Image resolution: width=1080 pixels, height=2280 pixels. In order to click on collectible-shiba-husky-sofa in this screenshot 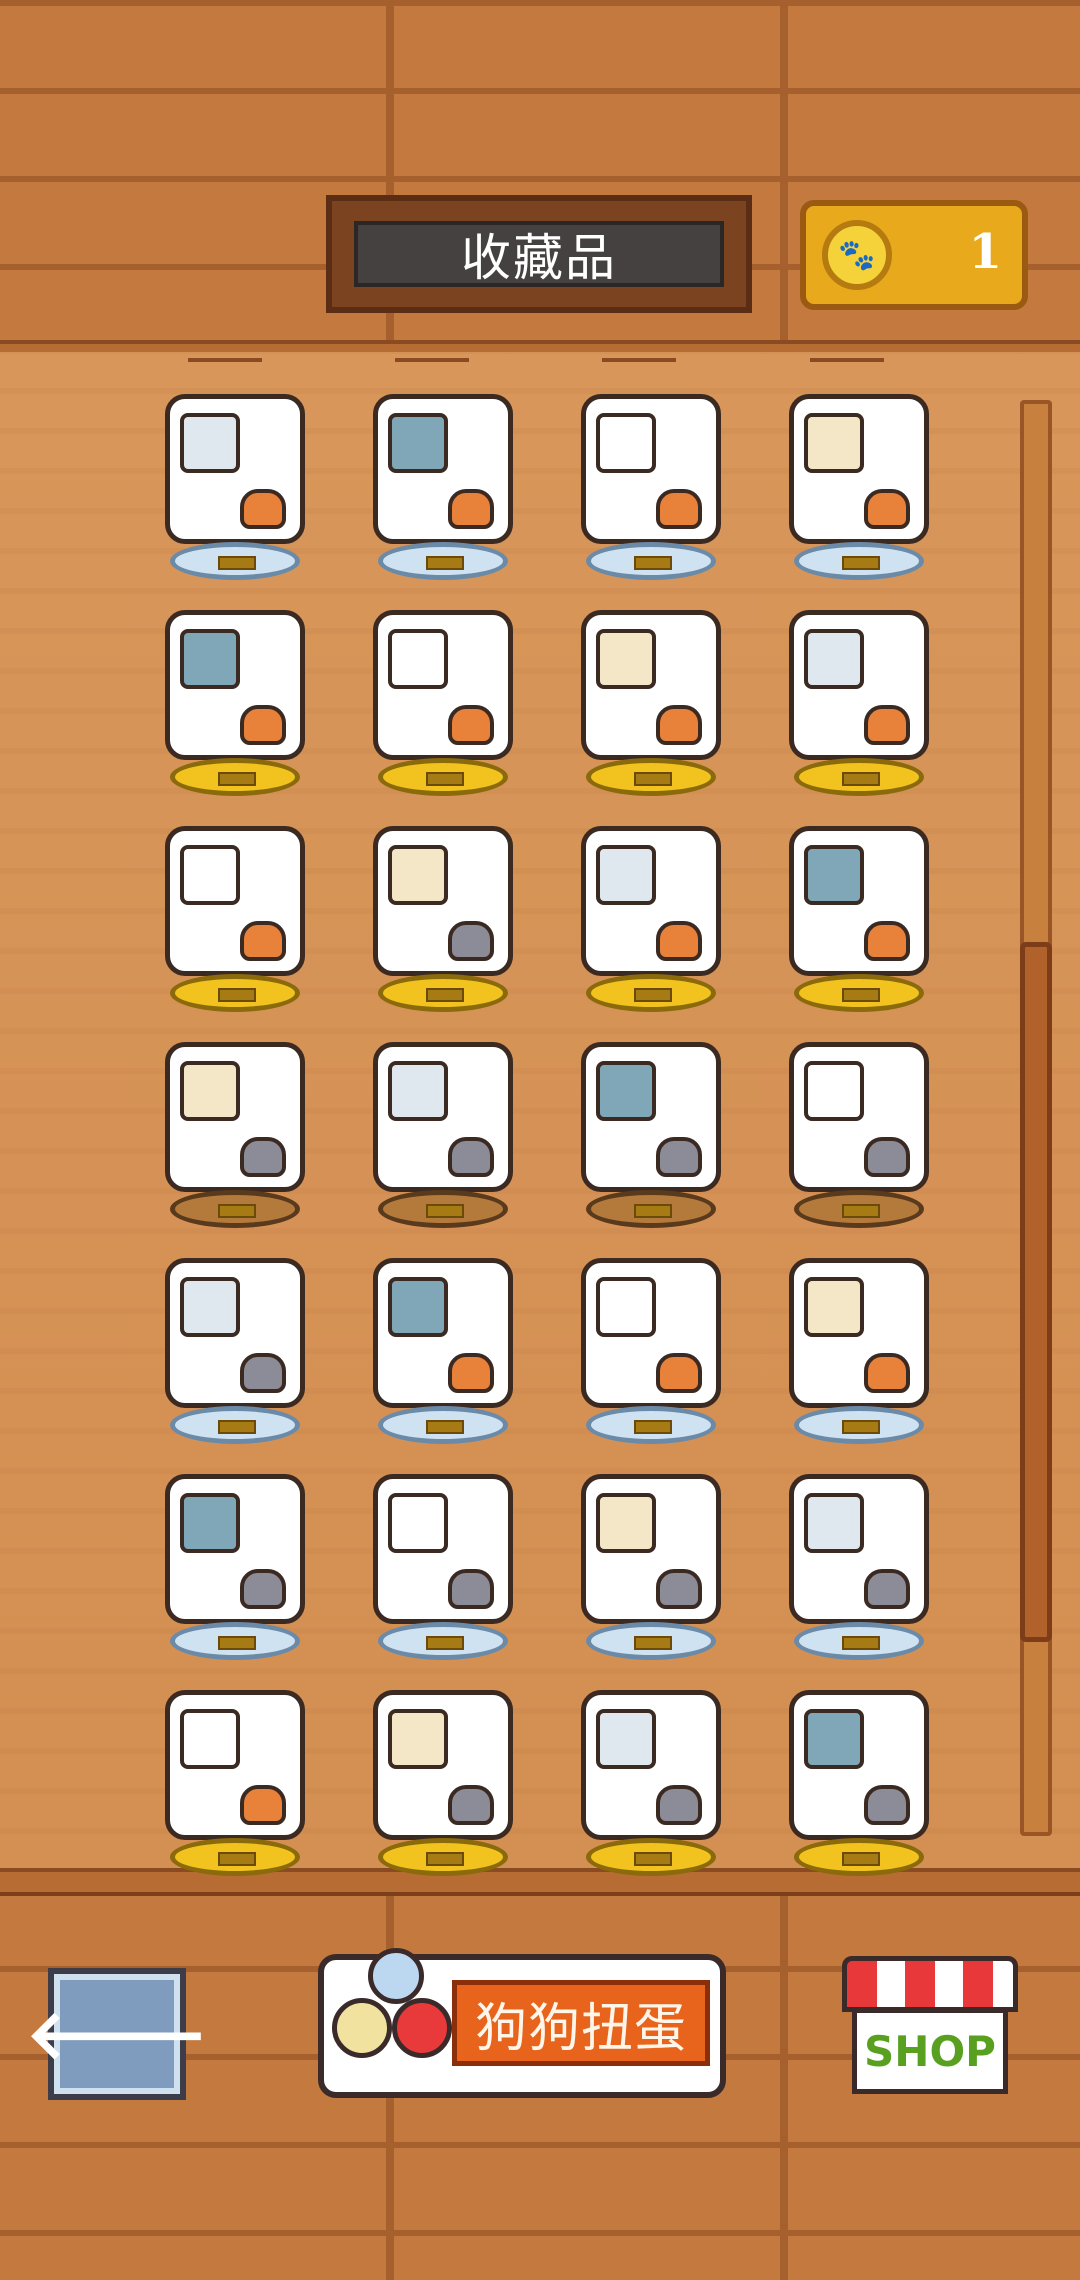, I will do `click(651, 1339)`.